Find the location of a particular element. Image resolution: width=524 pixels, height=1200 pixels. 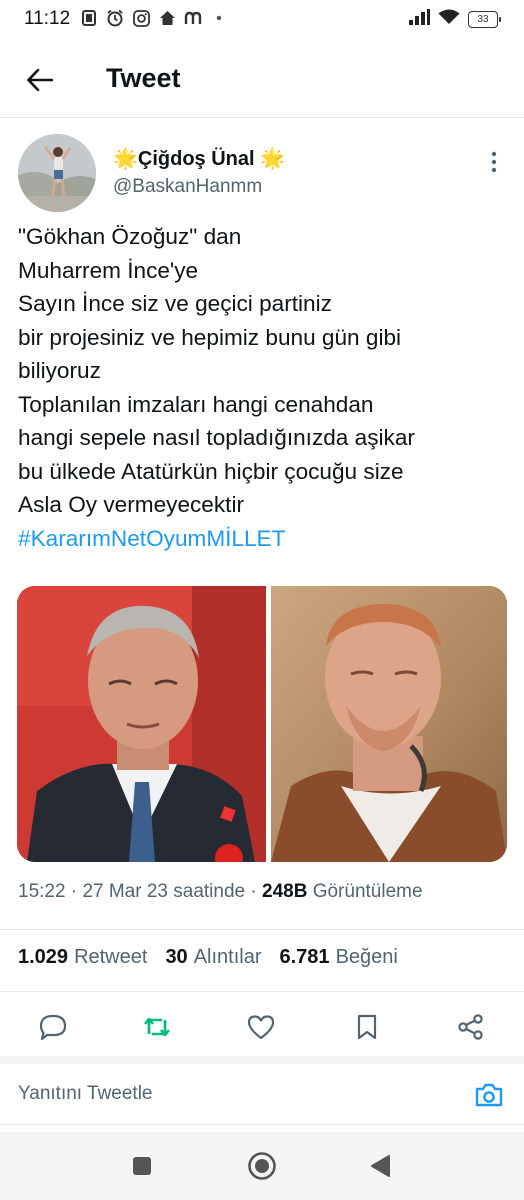

author-handle: @BaskanHanmm is located at coordinates (187, 187).